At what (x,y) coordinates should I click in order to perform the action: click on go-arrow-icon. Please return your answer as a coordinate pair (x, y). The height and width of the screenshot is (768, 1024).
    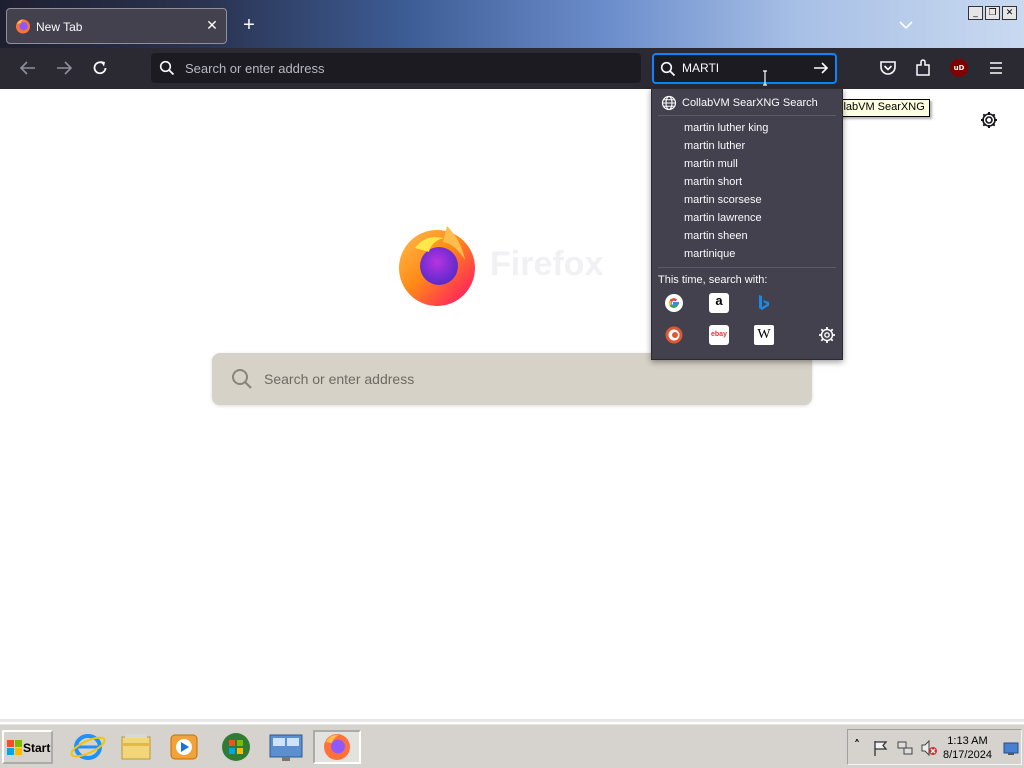
    Looking at the image, I should click on (821, 68).